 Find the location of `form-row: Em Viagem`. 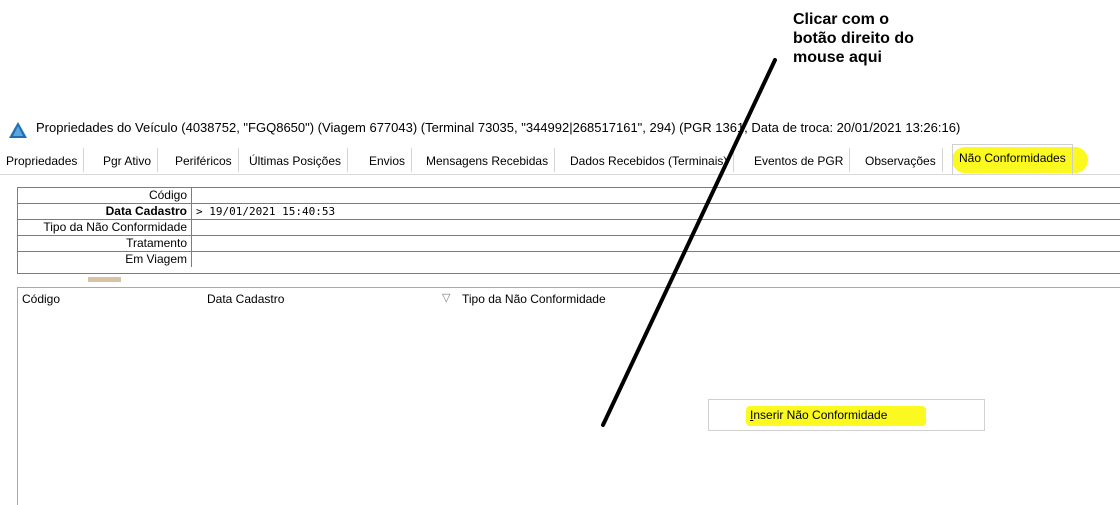

form-row: Em Viagem is located at coordinates (569, 259).